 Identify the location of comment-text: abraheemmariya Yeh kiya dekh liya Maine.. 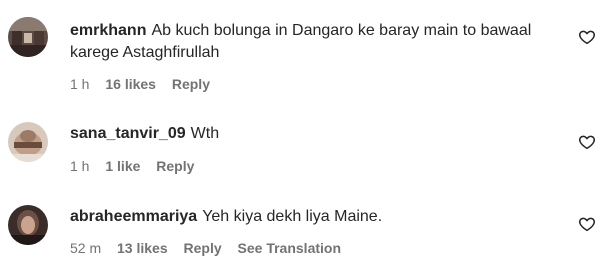
(310, 217).